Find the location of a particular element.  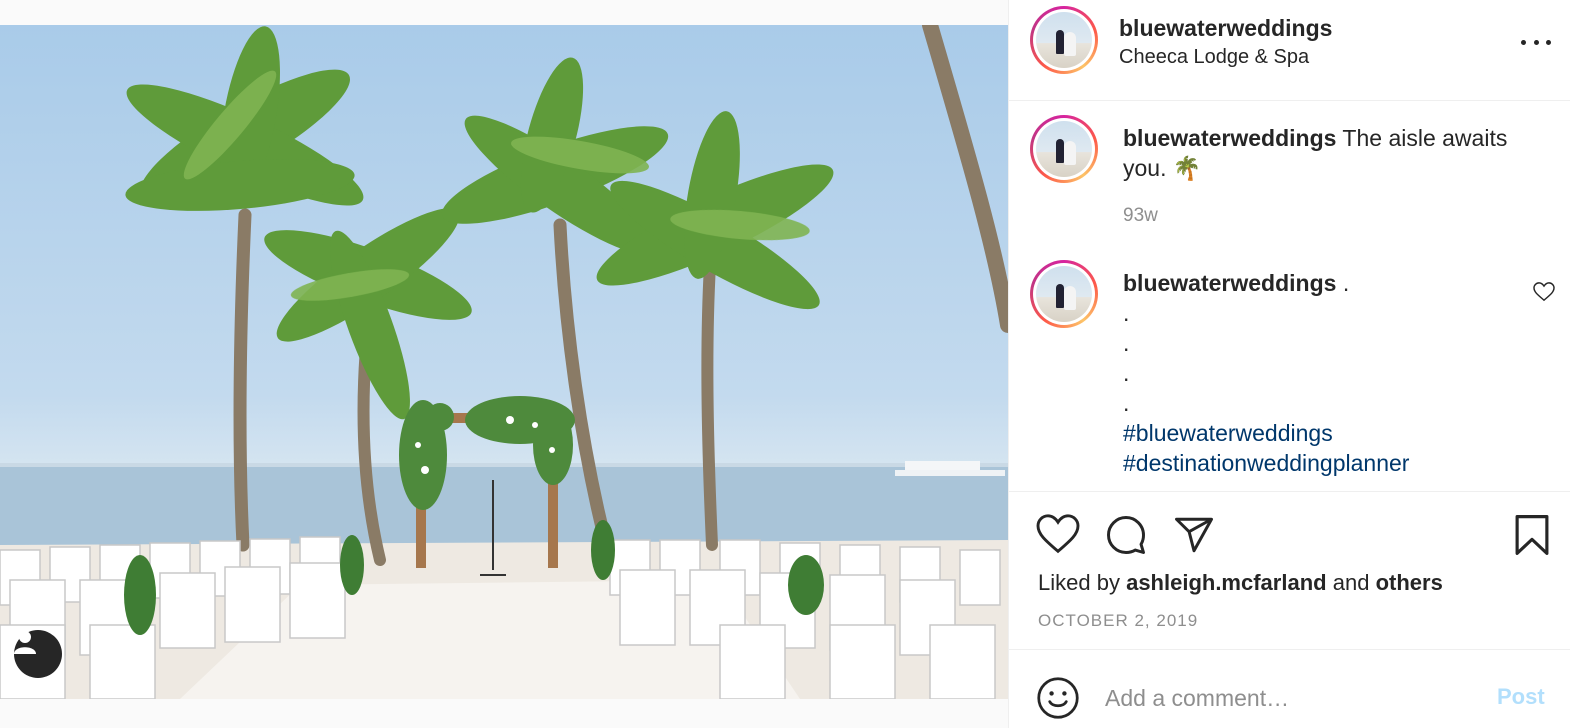

liked-by-user-link: ashleigh.mcfarland is located at coordinates (1226, 582).